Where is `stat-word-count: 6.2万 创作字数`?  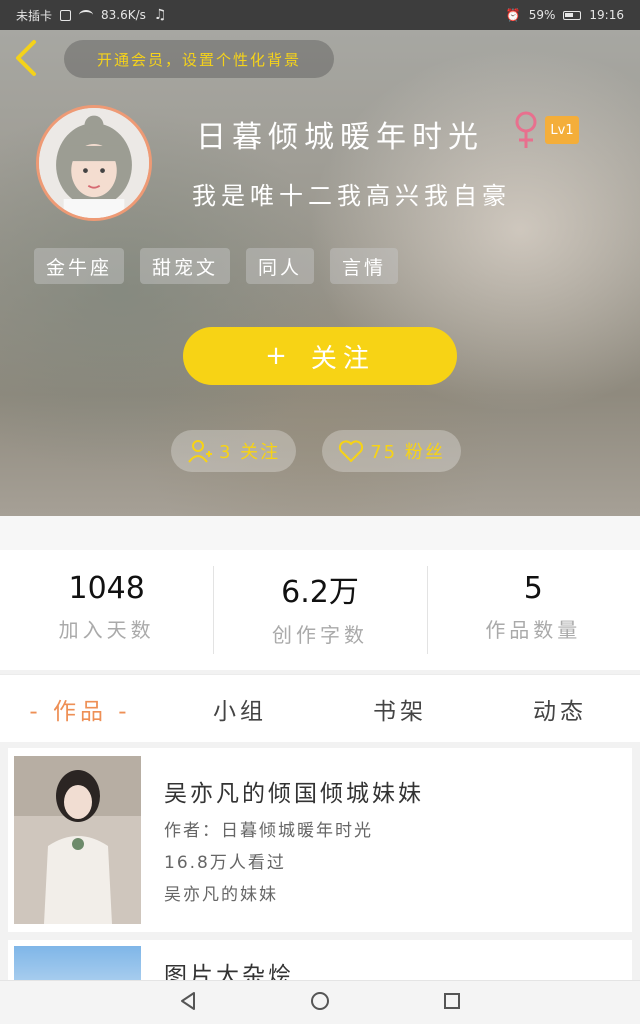
stat-word-count: 6.2万 创作字数 is located at coordinates (319, 610).